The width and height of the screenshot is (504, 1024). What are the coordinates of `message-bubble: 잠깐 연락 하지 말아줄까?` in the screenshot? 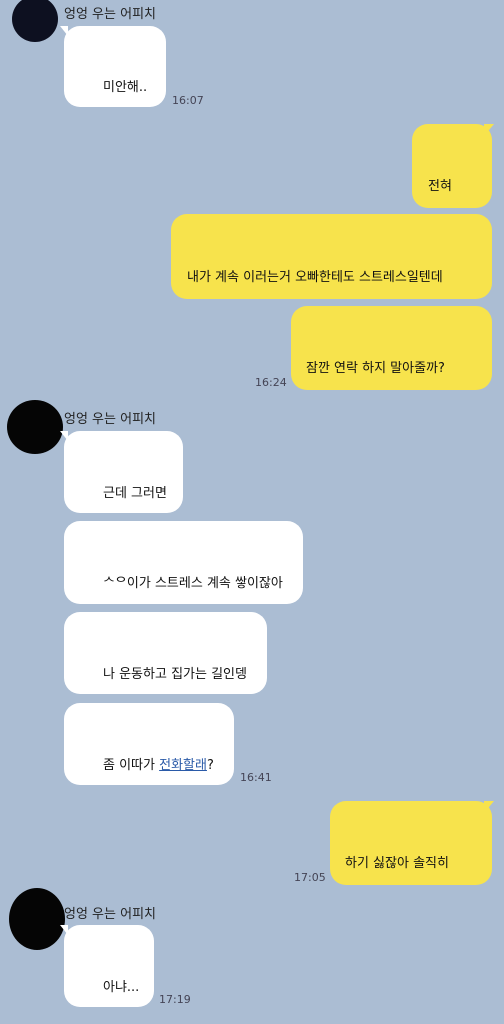 It's located at (391, 348).